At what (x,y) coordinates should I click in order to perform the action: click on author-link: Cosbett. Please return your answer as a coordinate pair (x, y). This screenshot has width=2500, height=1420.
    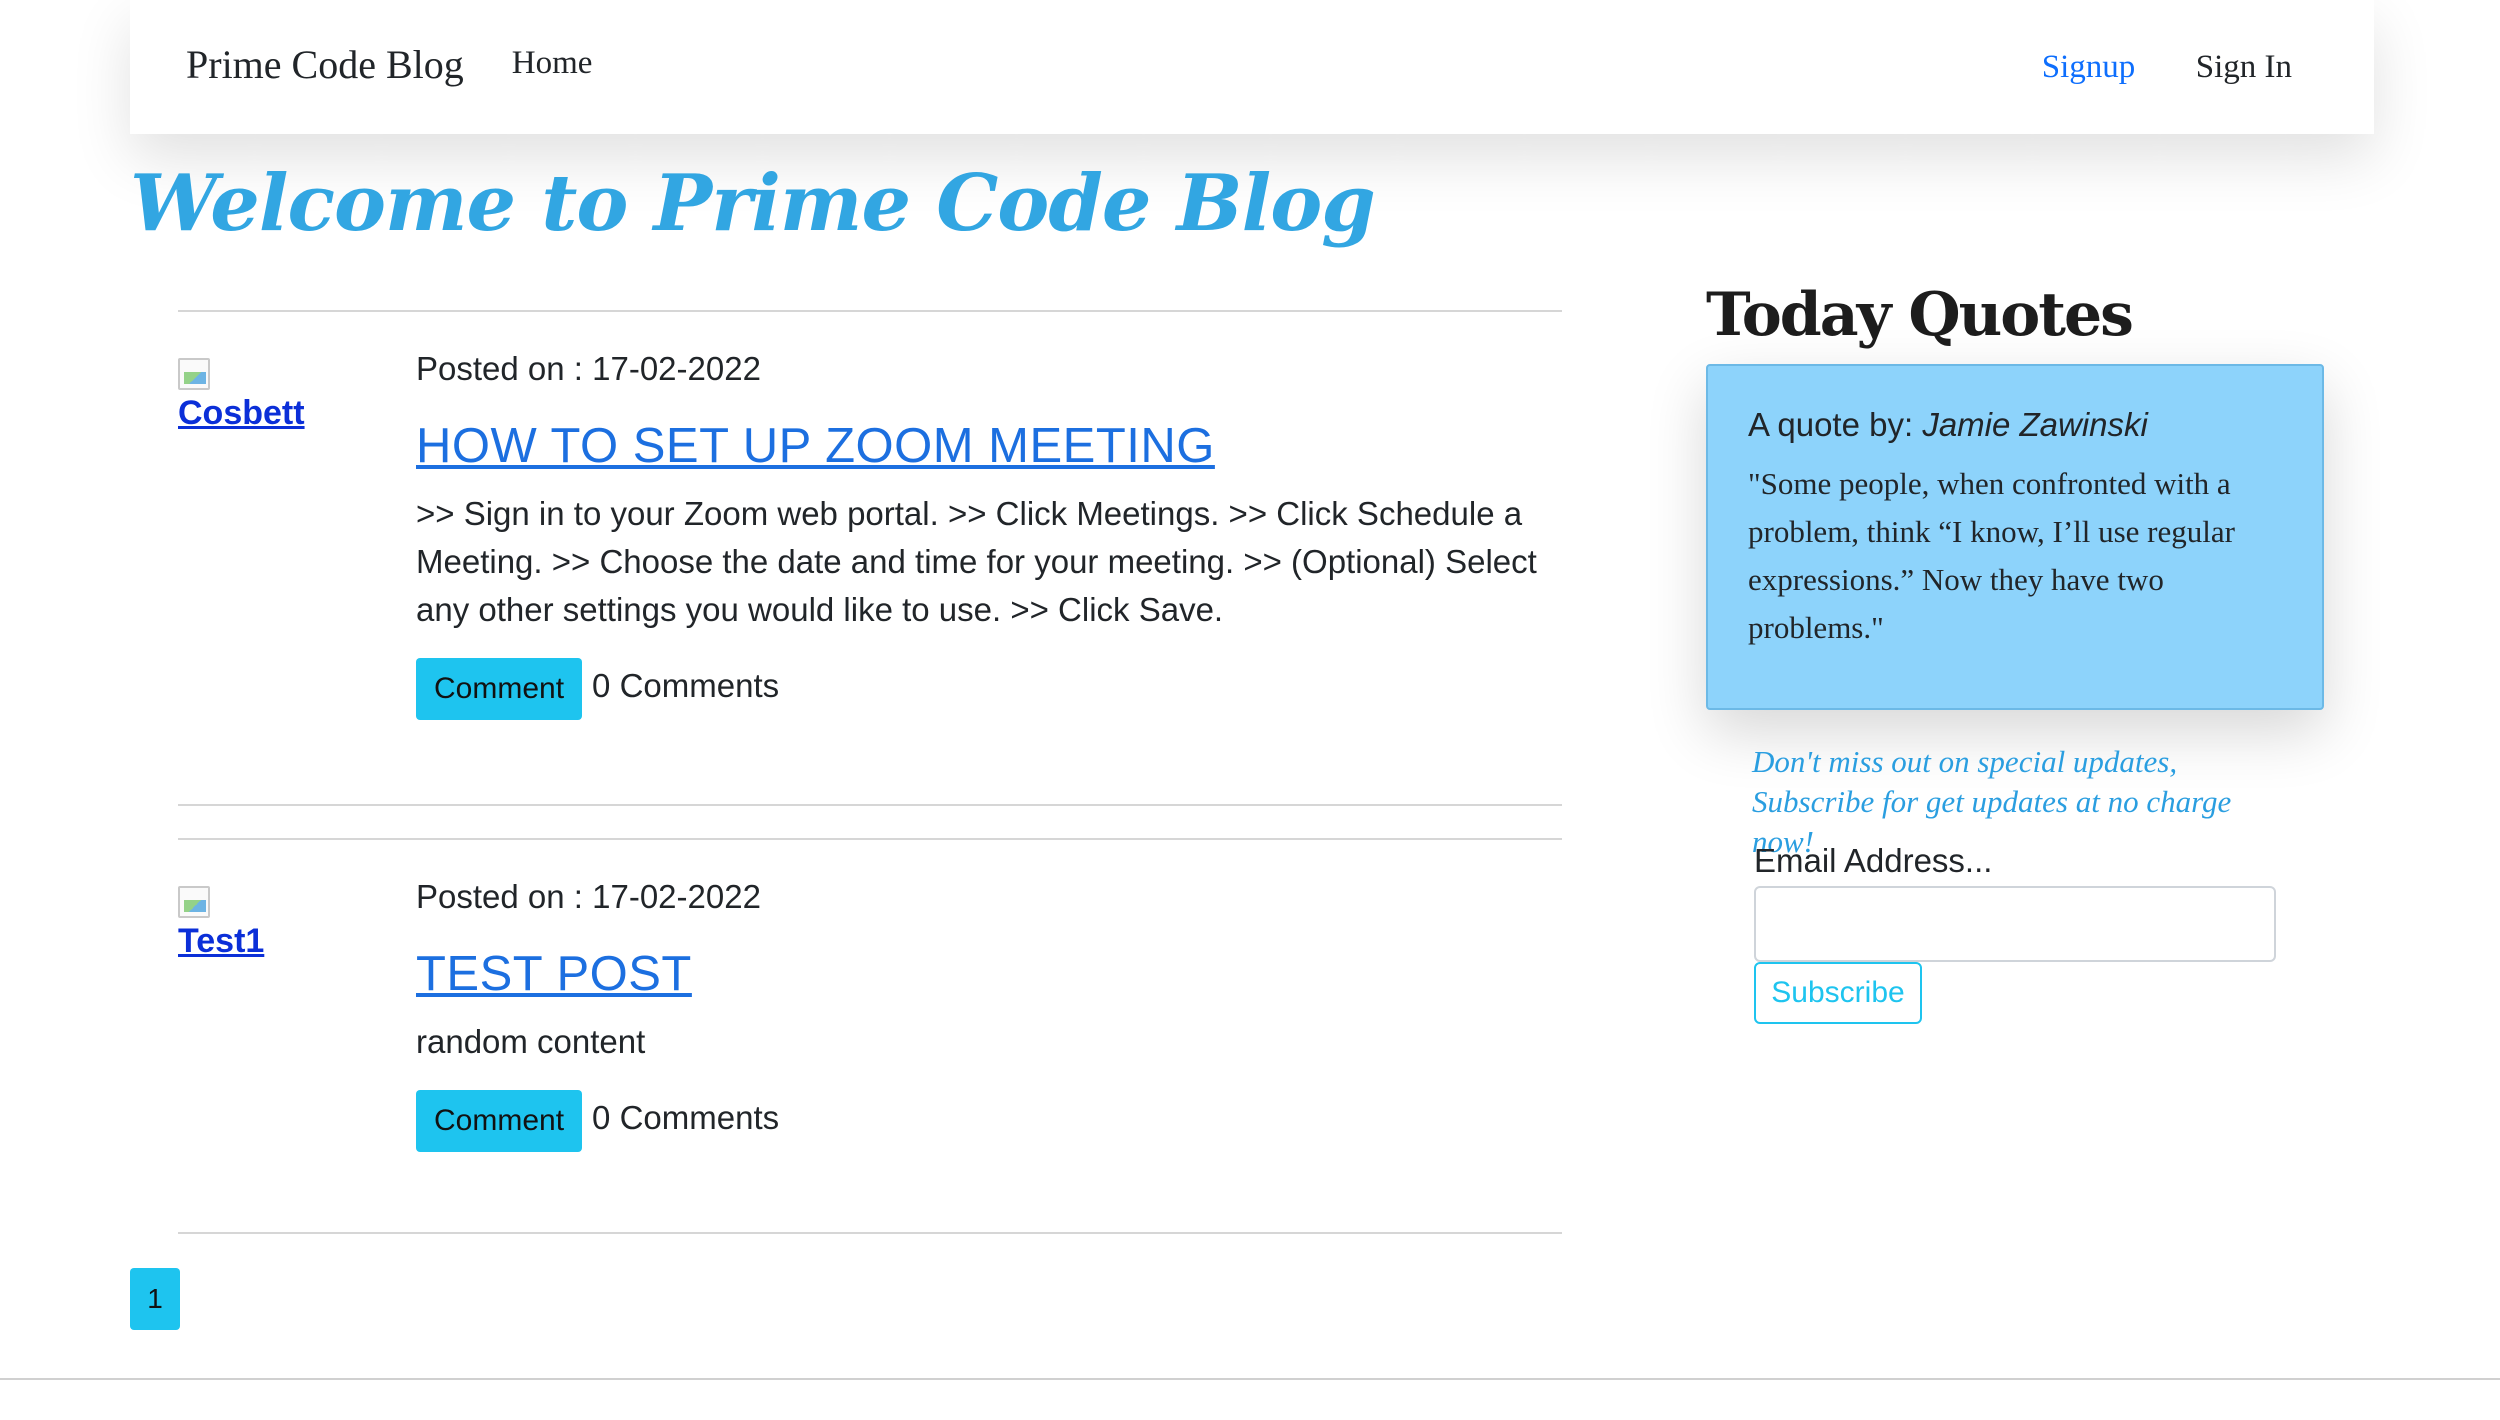
    Looking at the image, I should click on (278, 413).